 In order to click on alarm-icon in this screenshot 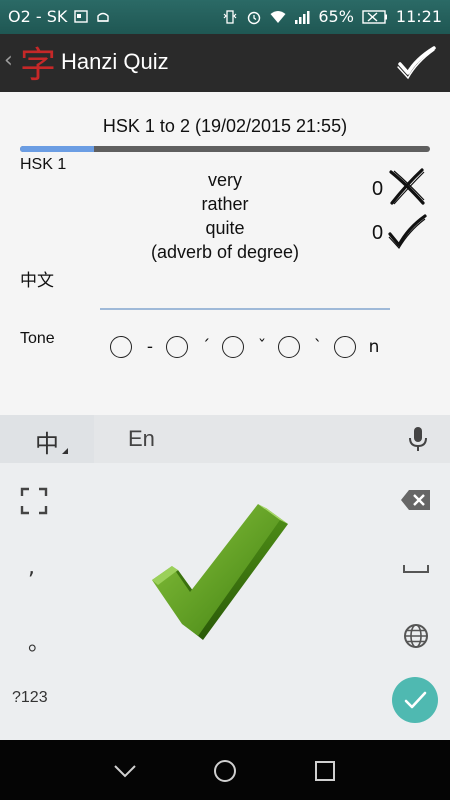, I will do `click(254, 17)`.